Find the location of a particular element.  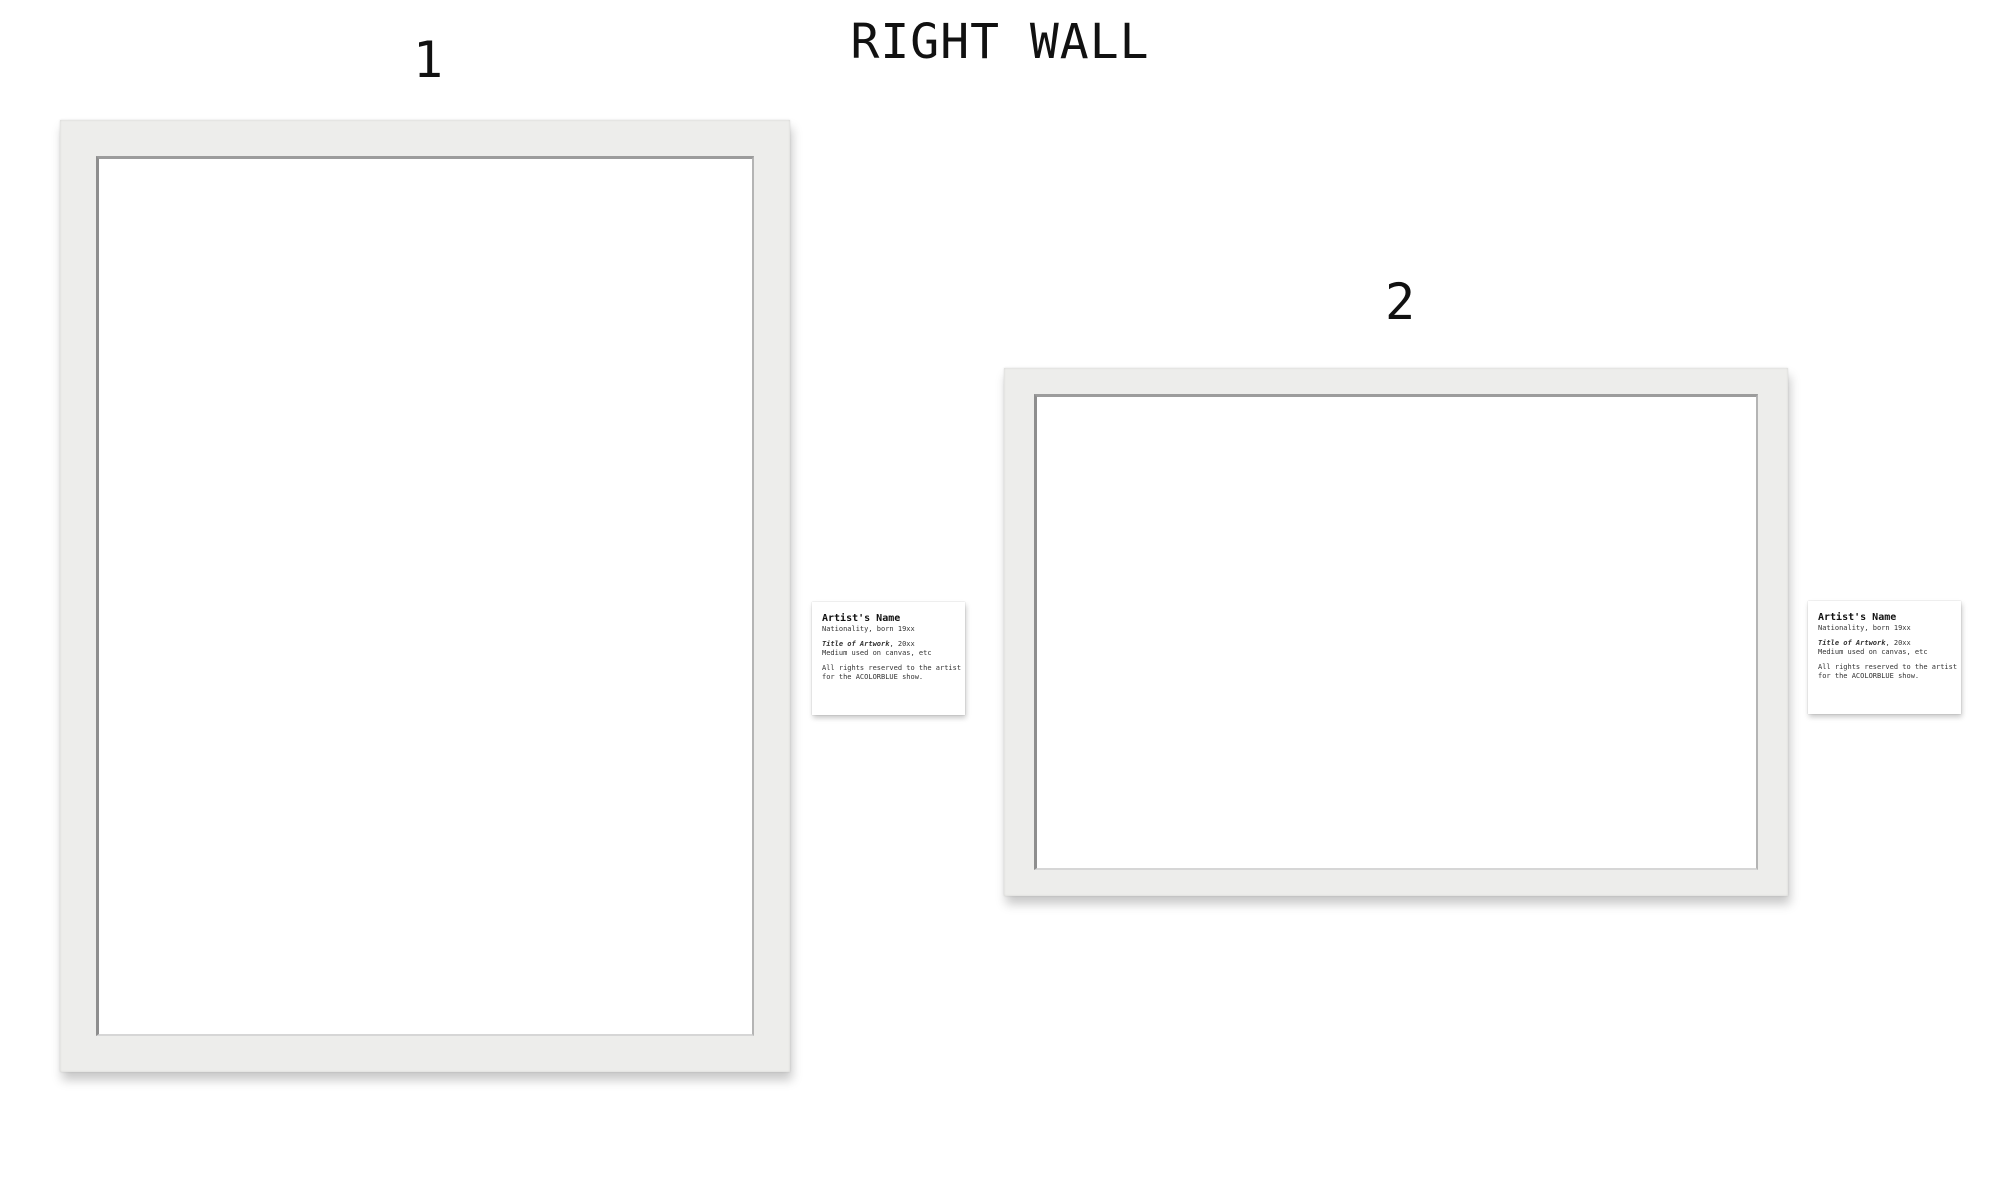

slot-number-1: 1 is located at coordinates (428, 60).